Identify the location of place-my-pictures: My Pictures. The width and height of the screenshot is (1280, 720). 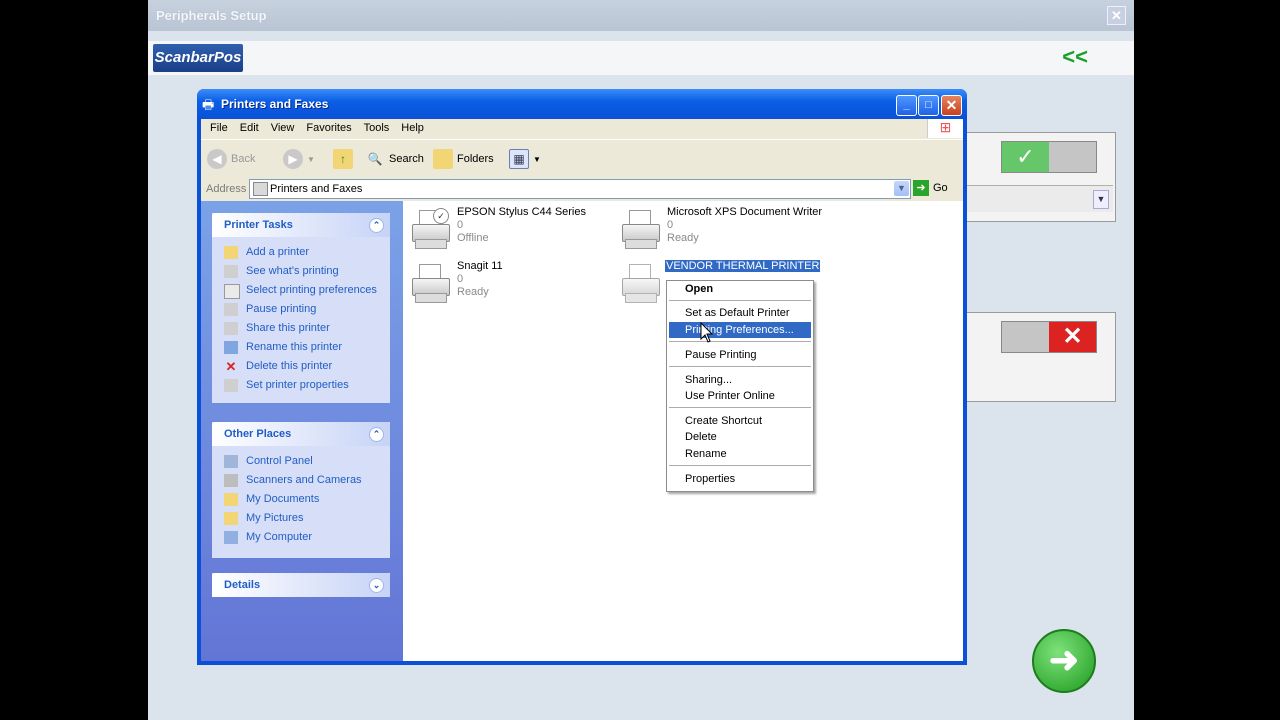
(301, 518).